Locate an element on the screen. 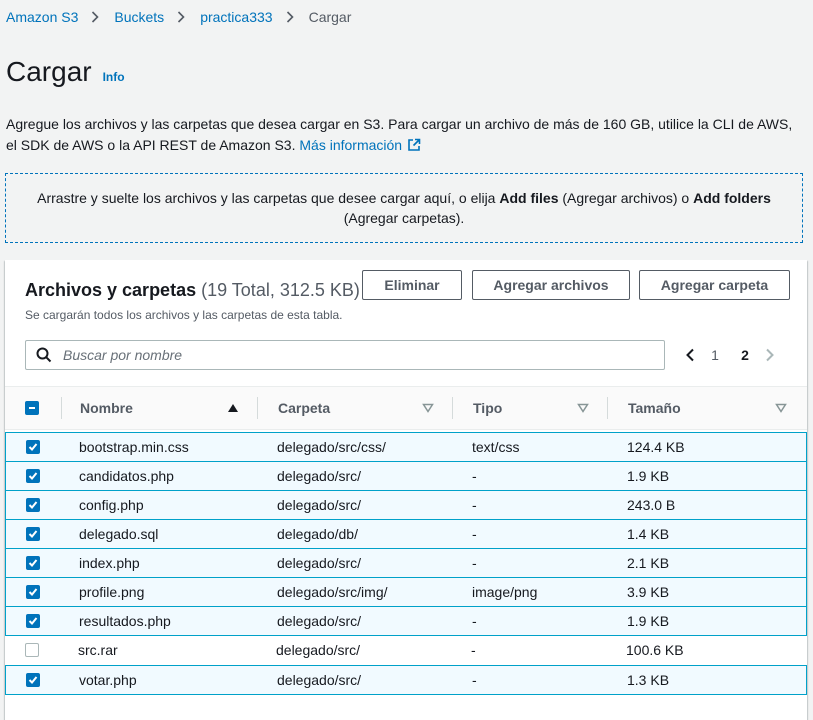  learn-more-link: Más información is located at coordinates (360, 145).